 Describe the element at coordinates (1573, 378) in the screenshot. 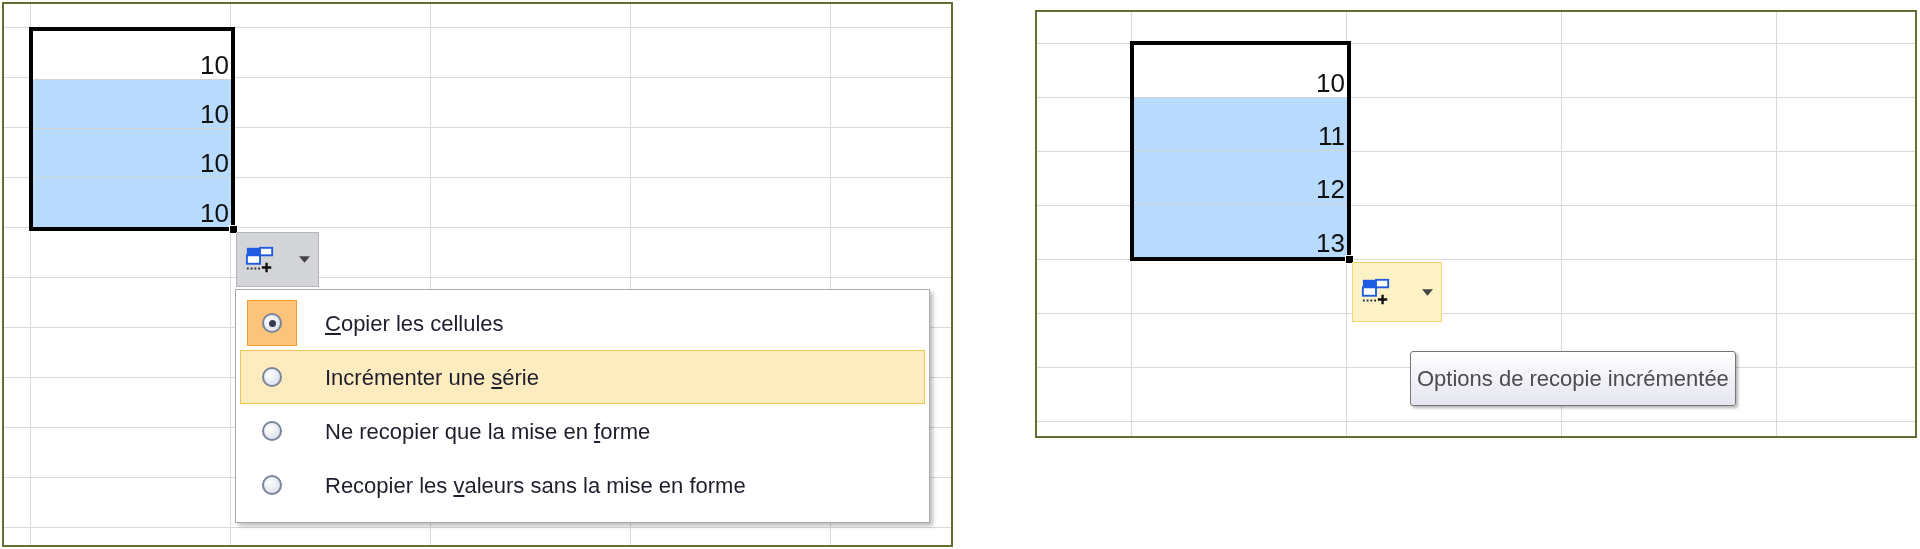

I see `tooltip: Options de recopie incrémentée` at that location.